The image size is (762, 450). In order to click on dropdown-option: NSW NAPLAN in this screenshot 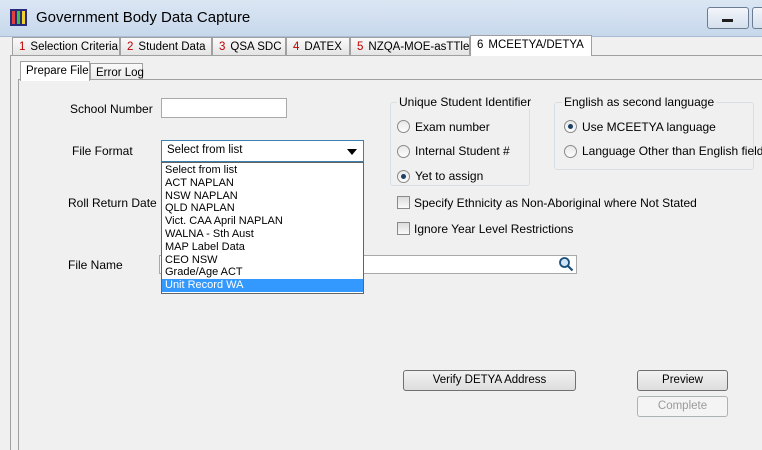, I will do `click(262, 196)`.